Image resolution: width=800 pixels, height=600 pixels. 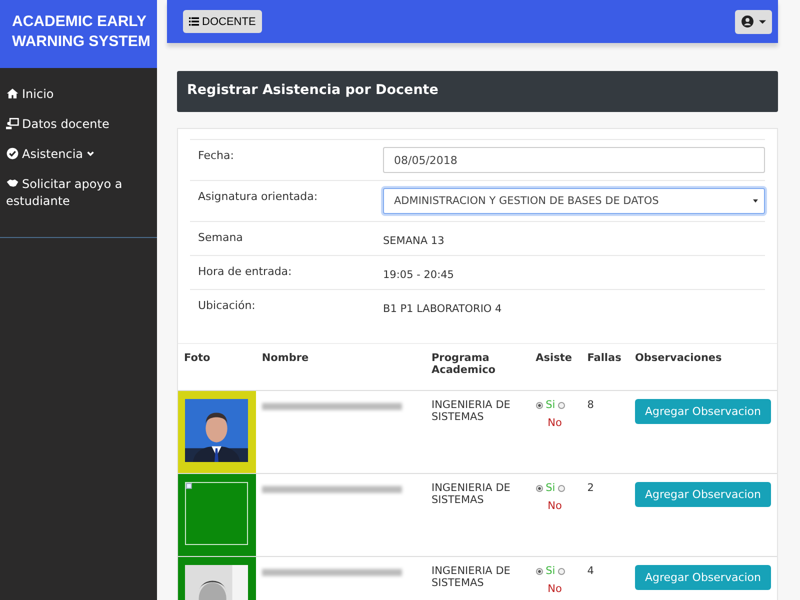 What do you see at coordinates (226, 306) in the screenshot?
I see `field-label: Ubicación:` at bounding box center [226, 306].